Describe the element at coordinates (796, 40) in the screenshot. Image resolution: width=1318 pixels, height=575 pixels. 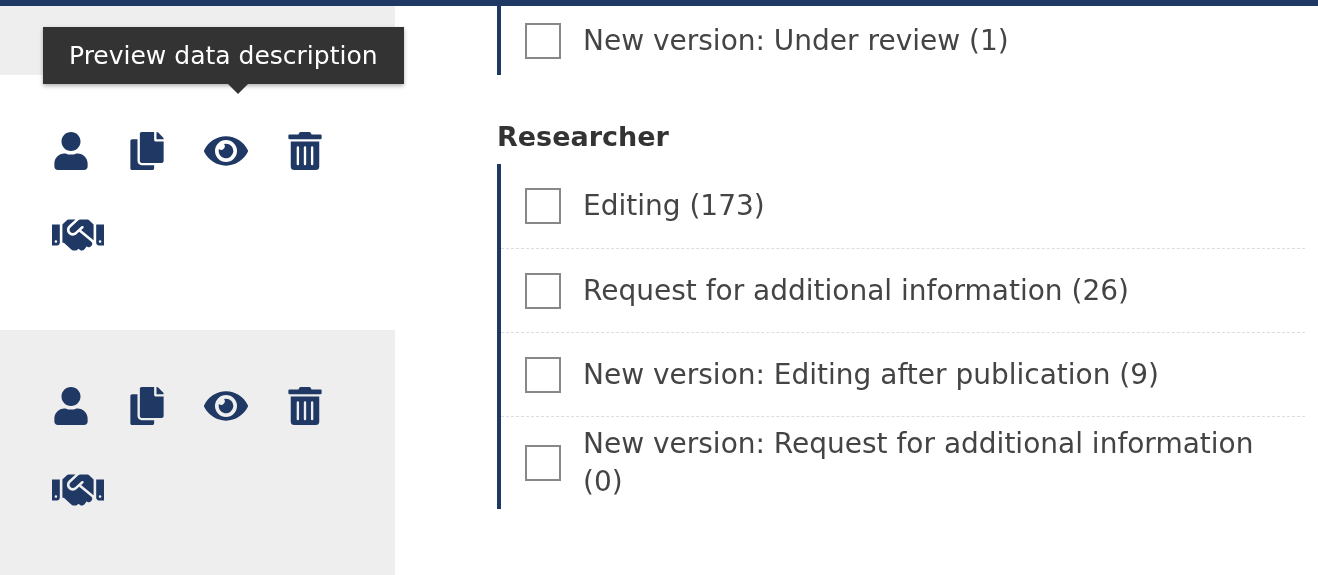
I see `filter-label: New version: Under review (1)` at that location.